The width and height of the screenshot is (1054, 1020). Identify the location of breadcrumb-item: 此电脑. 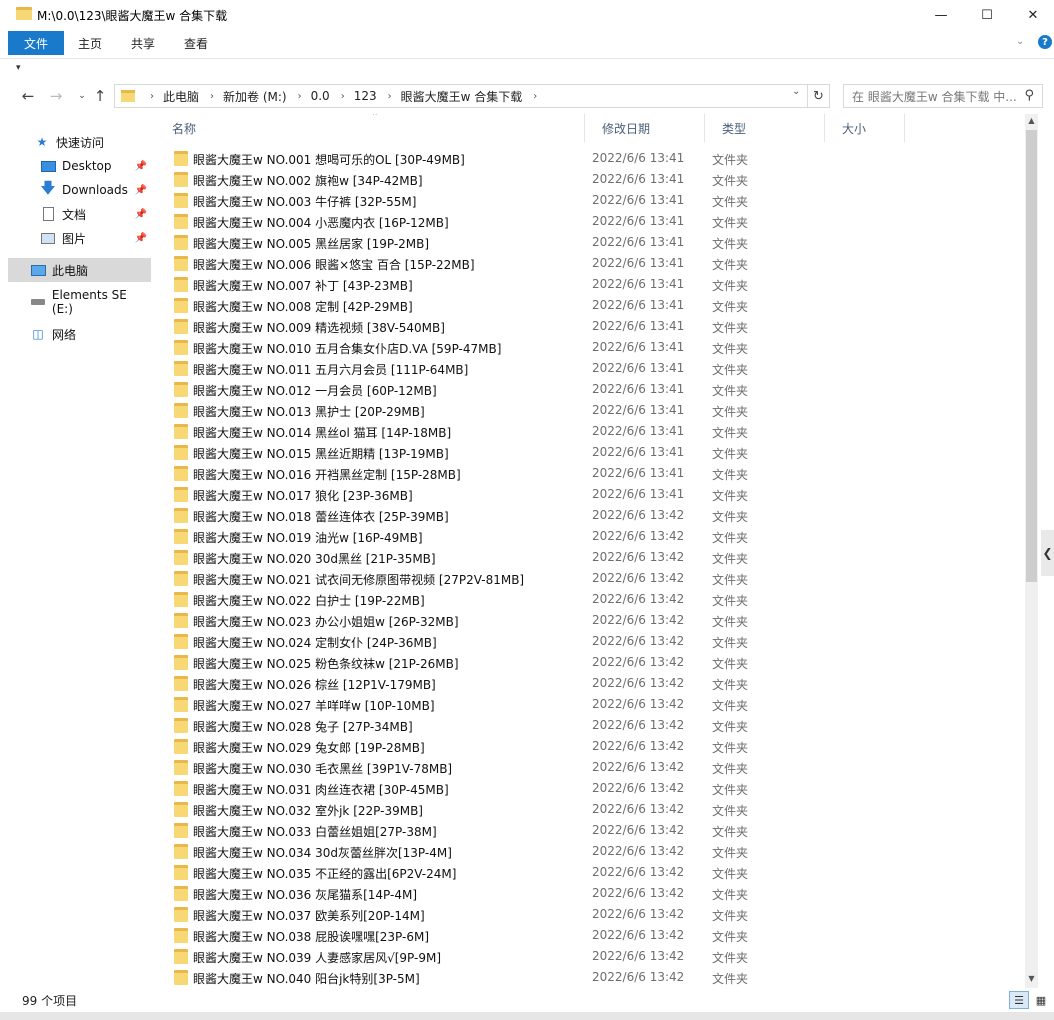
(181, 96).